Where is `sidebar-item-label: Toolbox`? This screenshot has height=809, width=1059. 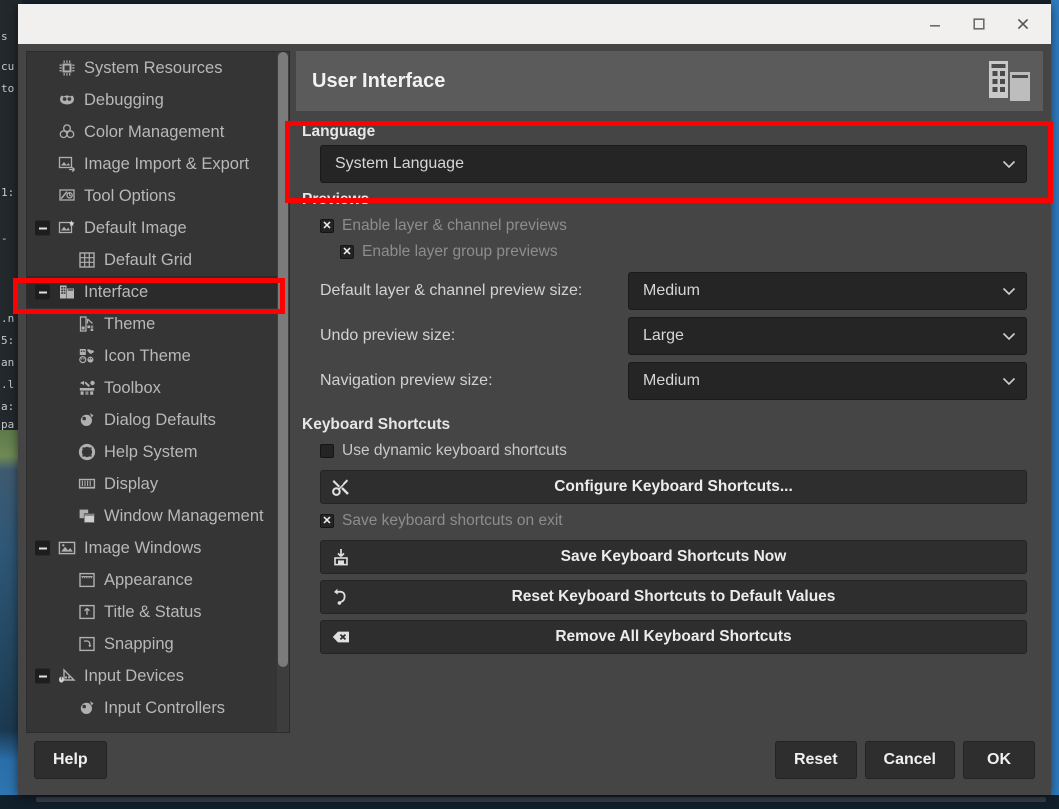 sidebar-item-label: Toolbox is located at coordinates (132, 387).